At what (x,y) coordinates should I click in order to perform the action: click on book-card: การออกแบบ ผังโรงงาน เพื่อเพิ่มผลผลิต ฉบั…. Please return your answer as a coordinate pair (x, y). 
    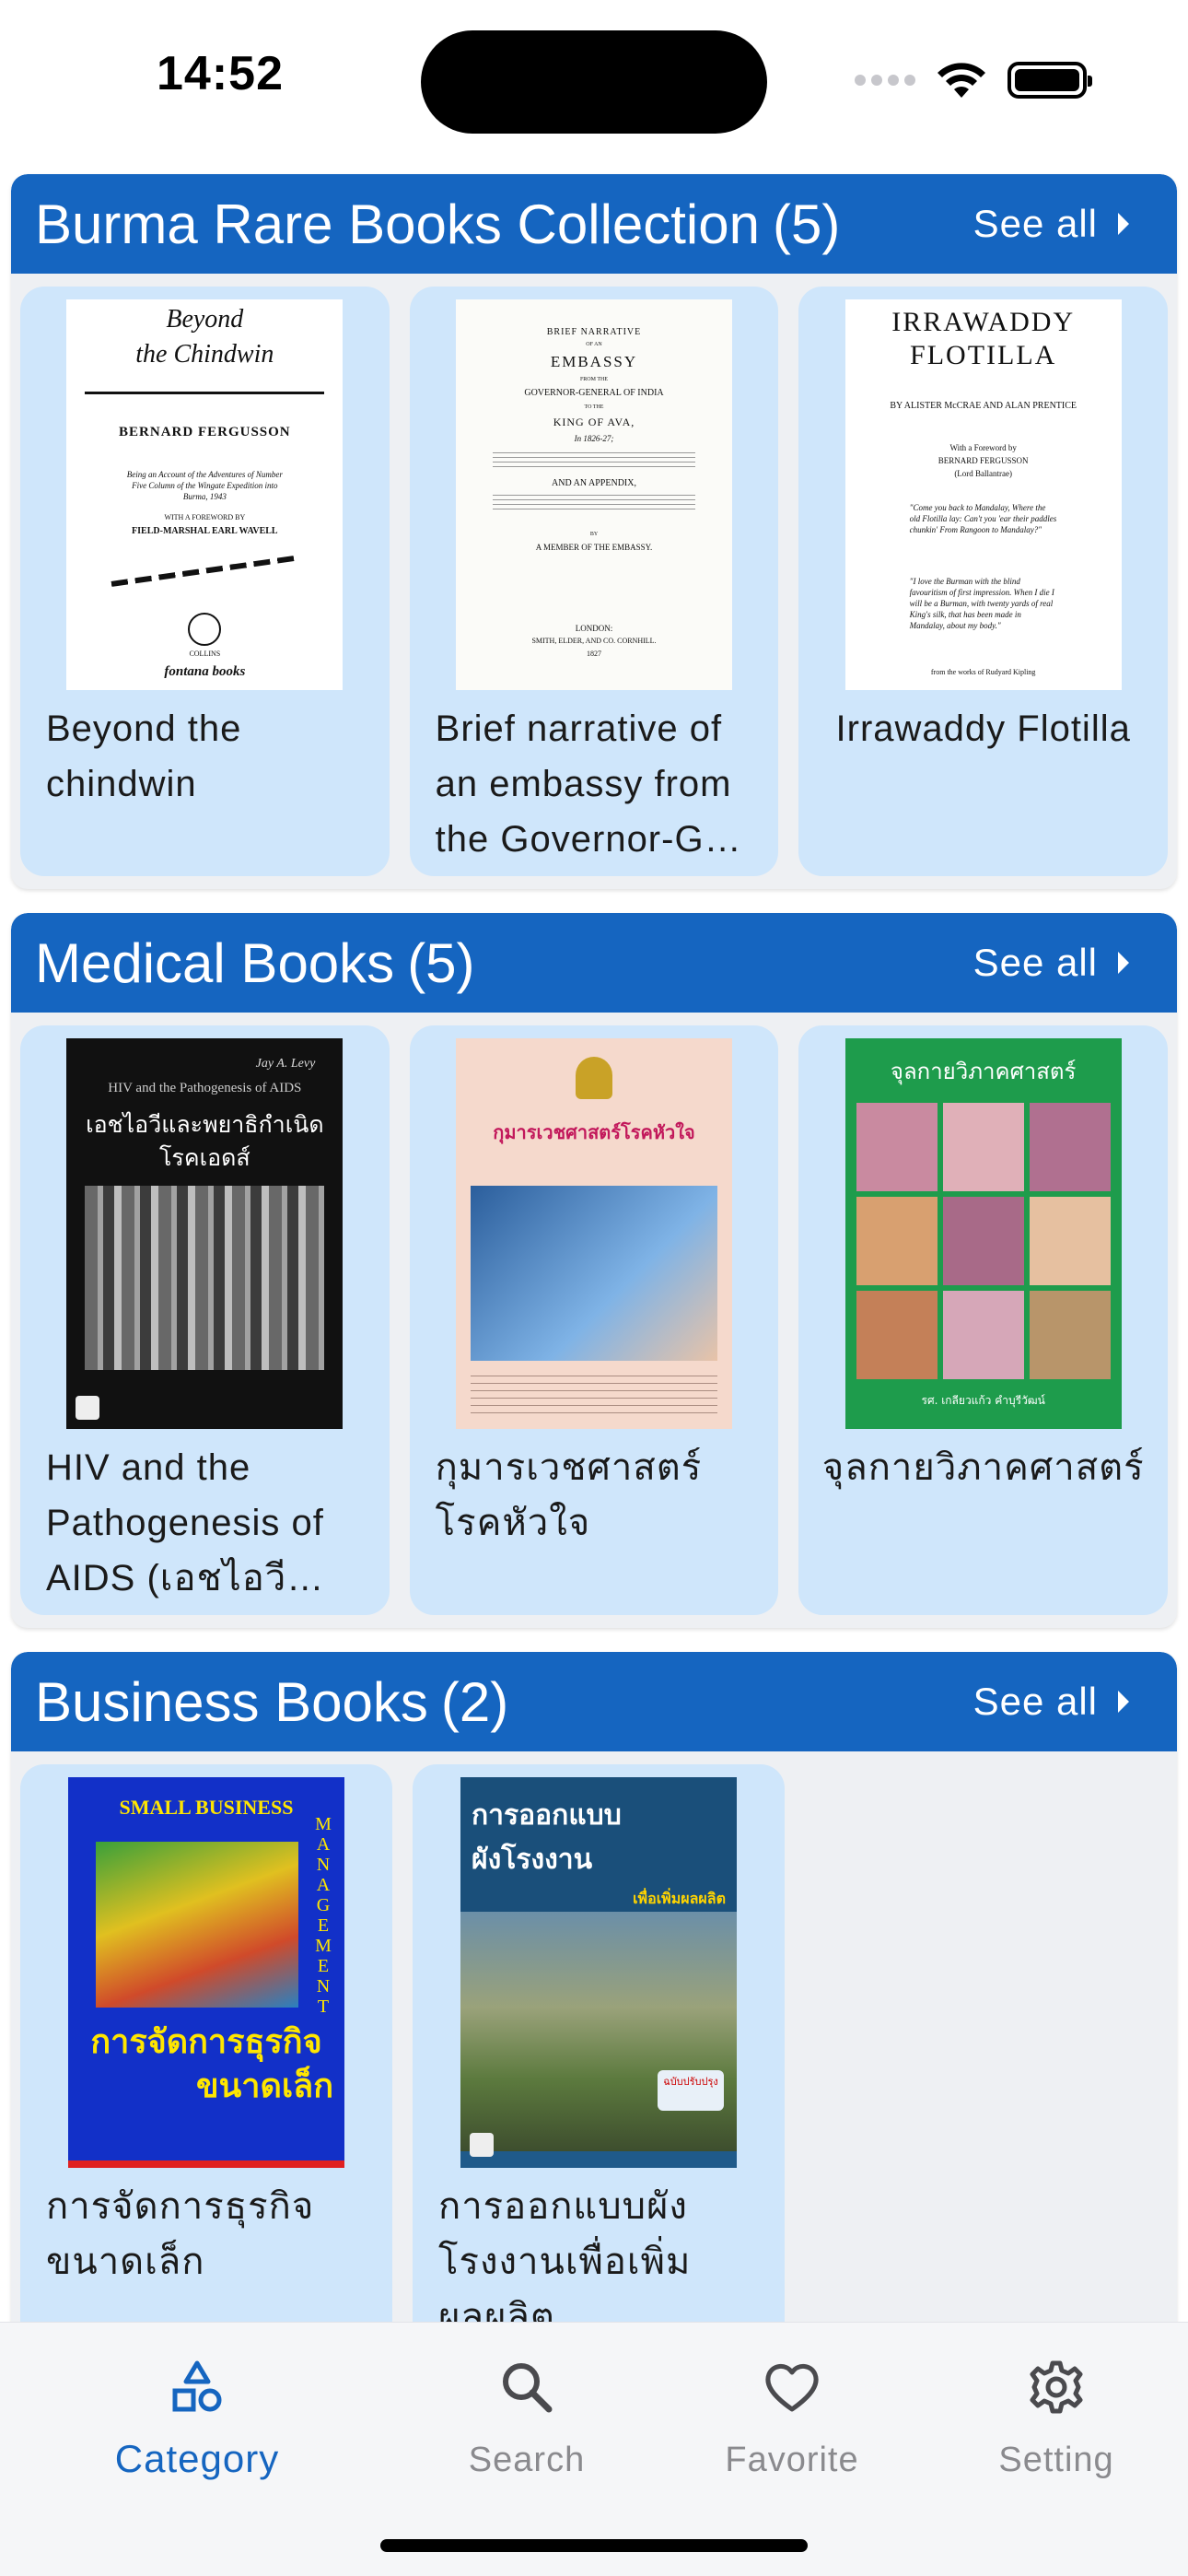
    Looking at the image, I should click on (599, 2043).